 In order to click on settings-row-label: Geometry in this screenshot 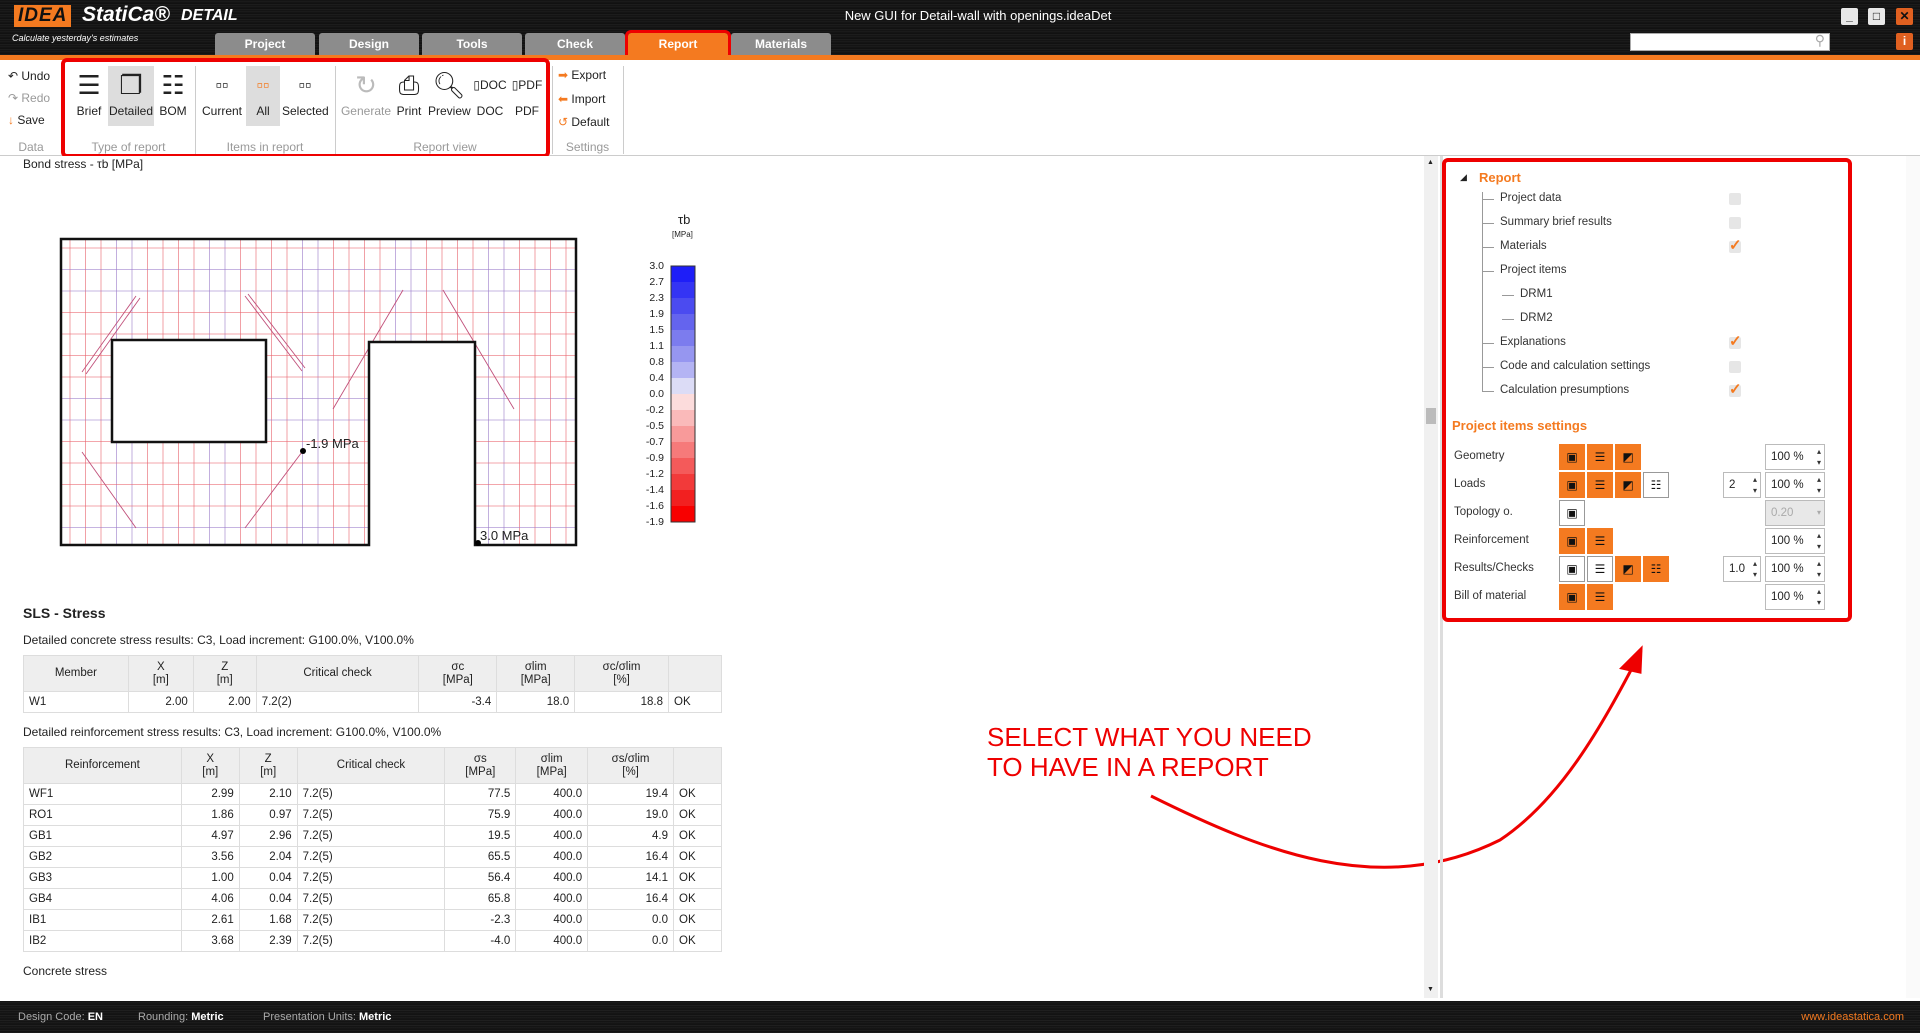, I will do `click(1479, 456)`.